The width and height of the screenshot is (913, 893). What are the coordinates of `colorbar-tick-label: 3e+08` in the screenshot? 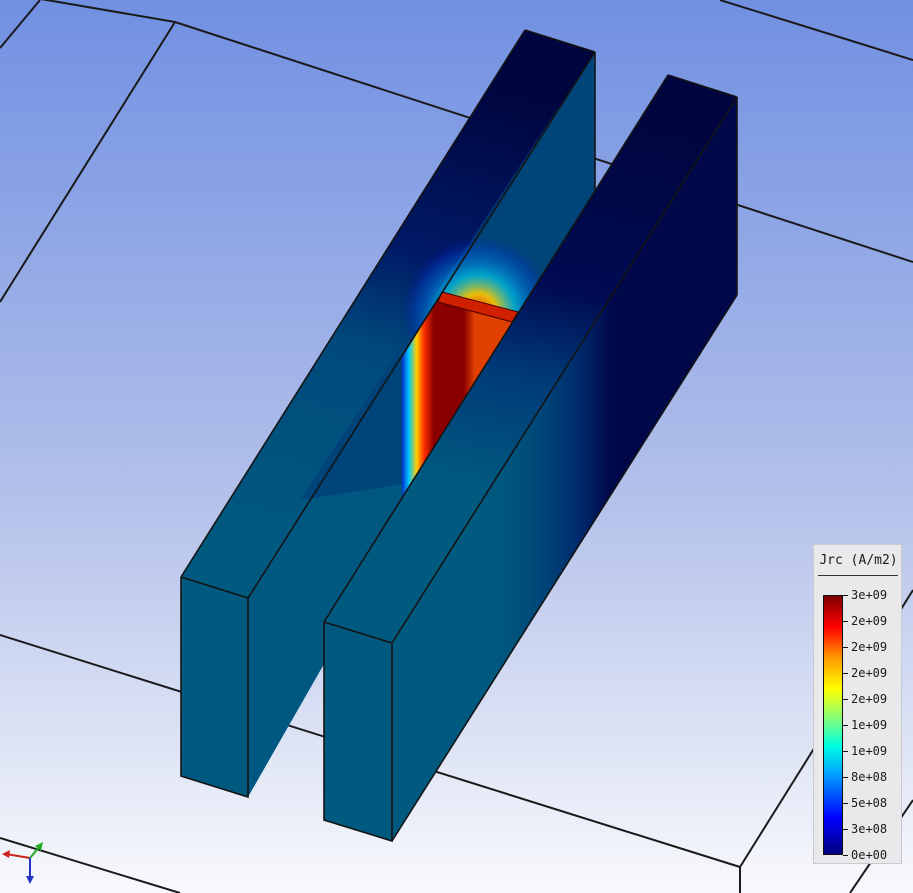 It's located at (869, 829).